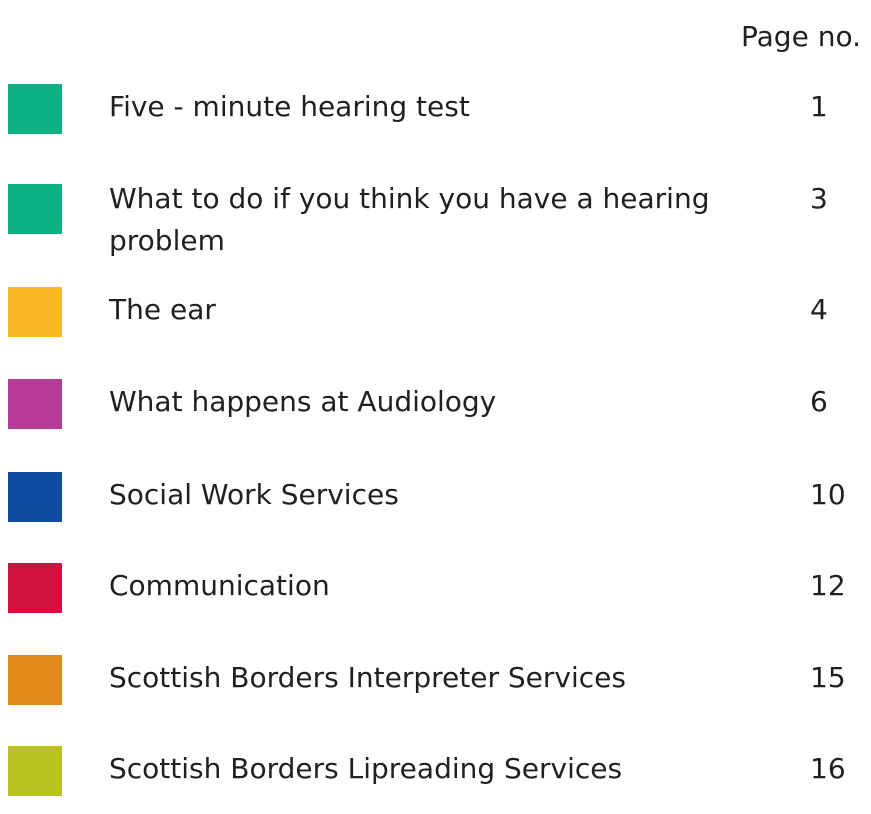  What do you see at coordinates (303, 401) in the screenshot?
I see `toc-entry-title: What happens at Audiology` at bounding box center [303, 401].